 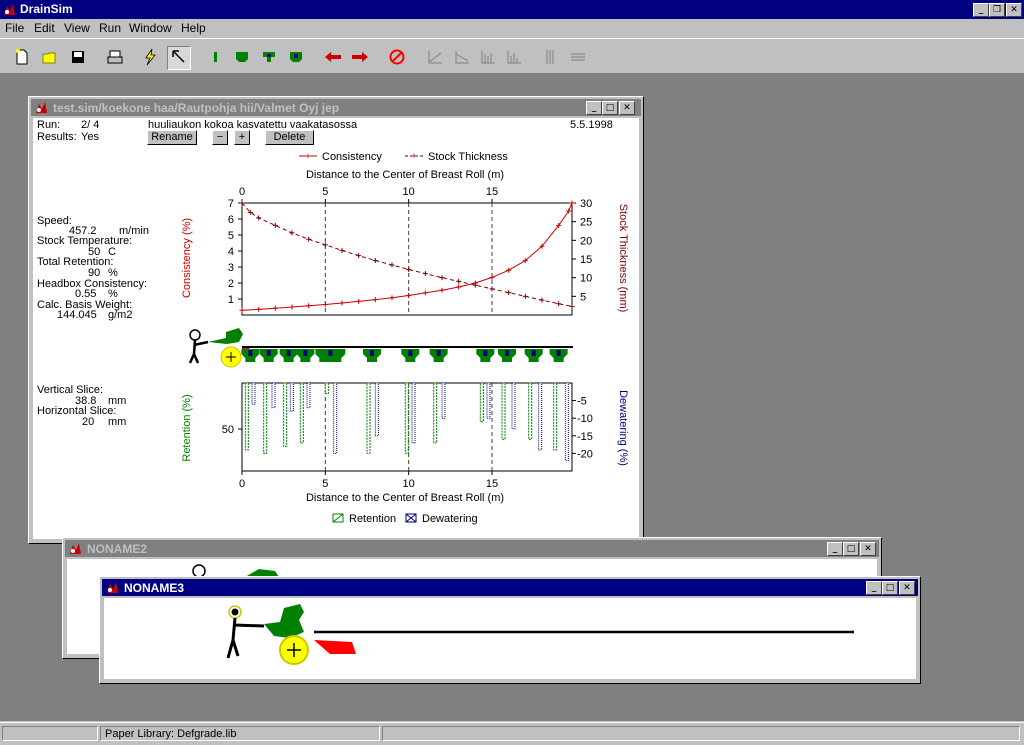 What do you see at coordinates (488, 57) in the screenshot?
I see `chart-bar-1-icon` at bounding box center [488, 57].